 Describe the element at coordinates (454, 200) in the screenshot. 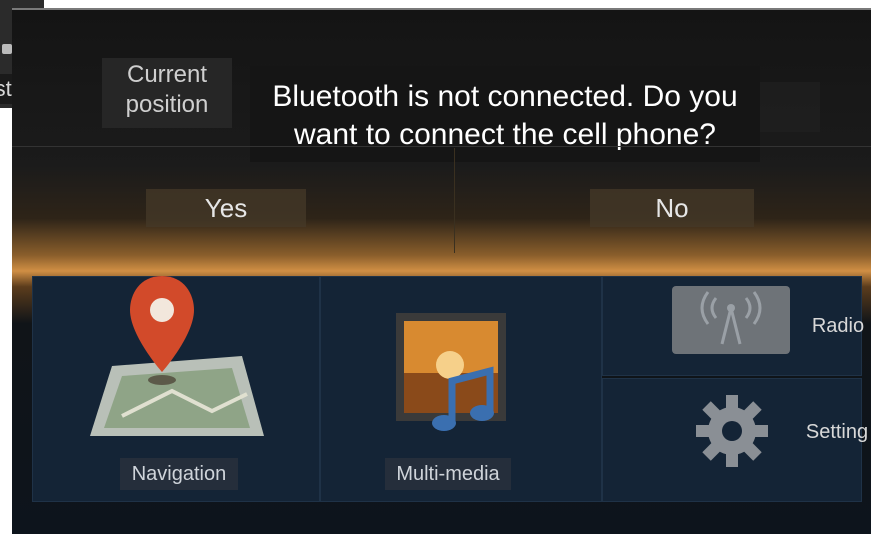

I see `button-divider` at that location.